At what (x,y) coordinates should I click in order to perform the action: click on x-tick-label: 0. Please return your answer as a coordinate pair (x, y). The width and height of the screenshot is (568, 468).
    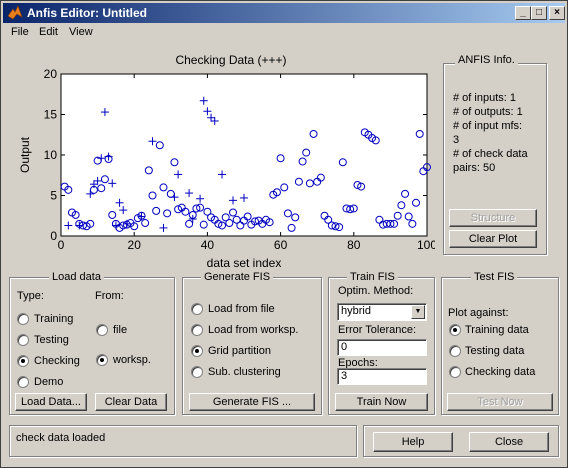
    Looking at the image, I should click on (61, 245).